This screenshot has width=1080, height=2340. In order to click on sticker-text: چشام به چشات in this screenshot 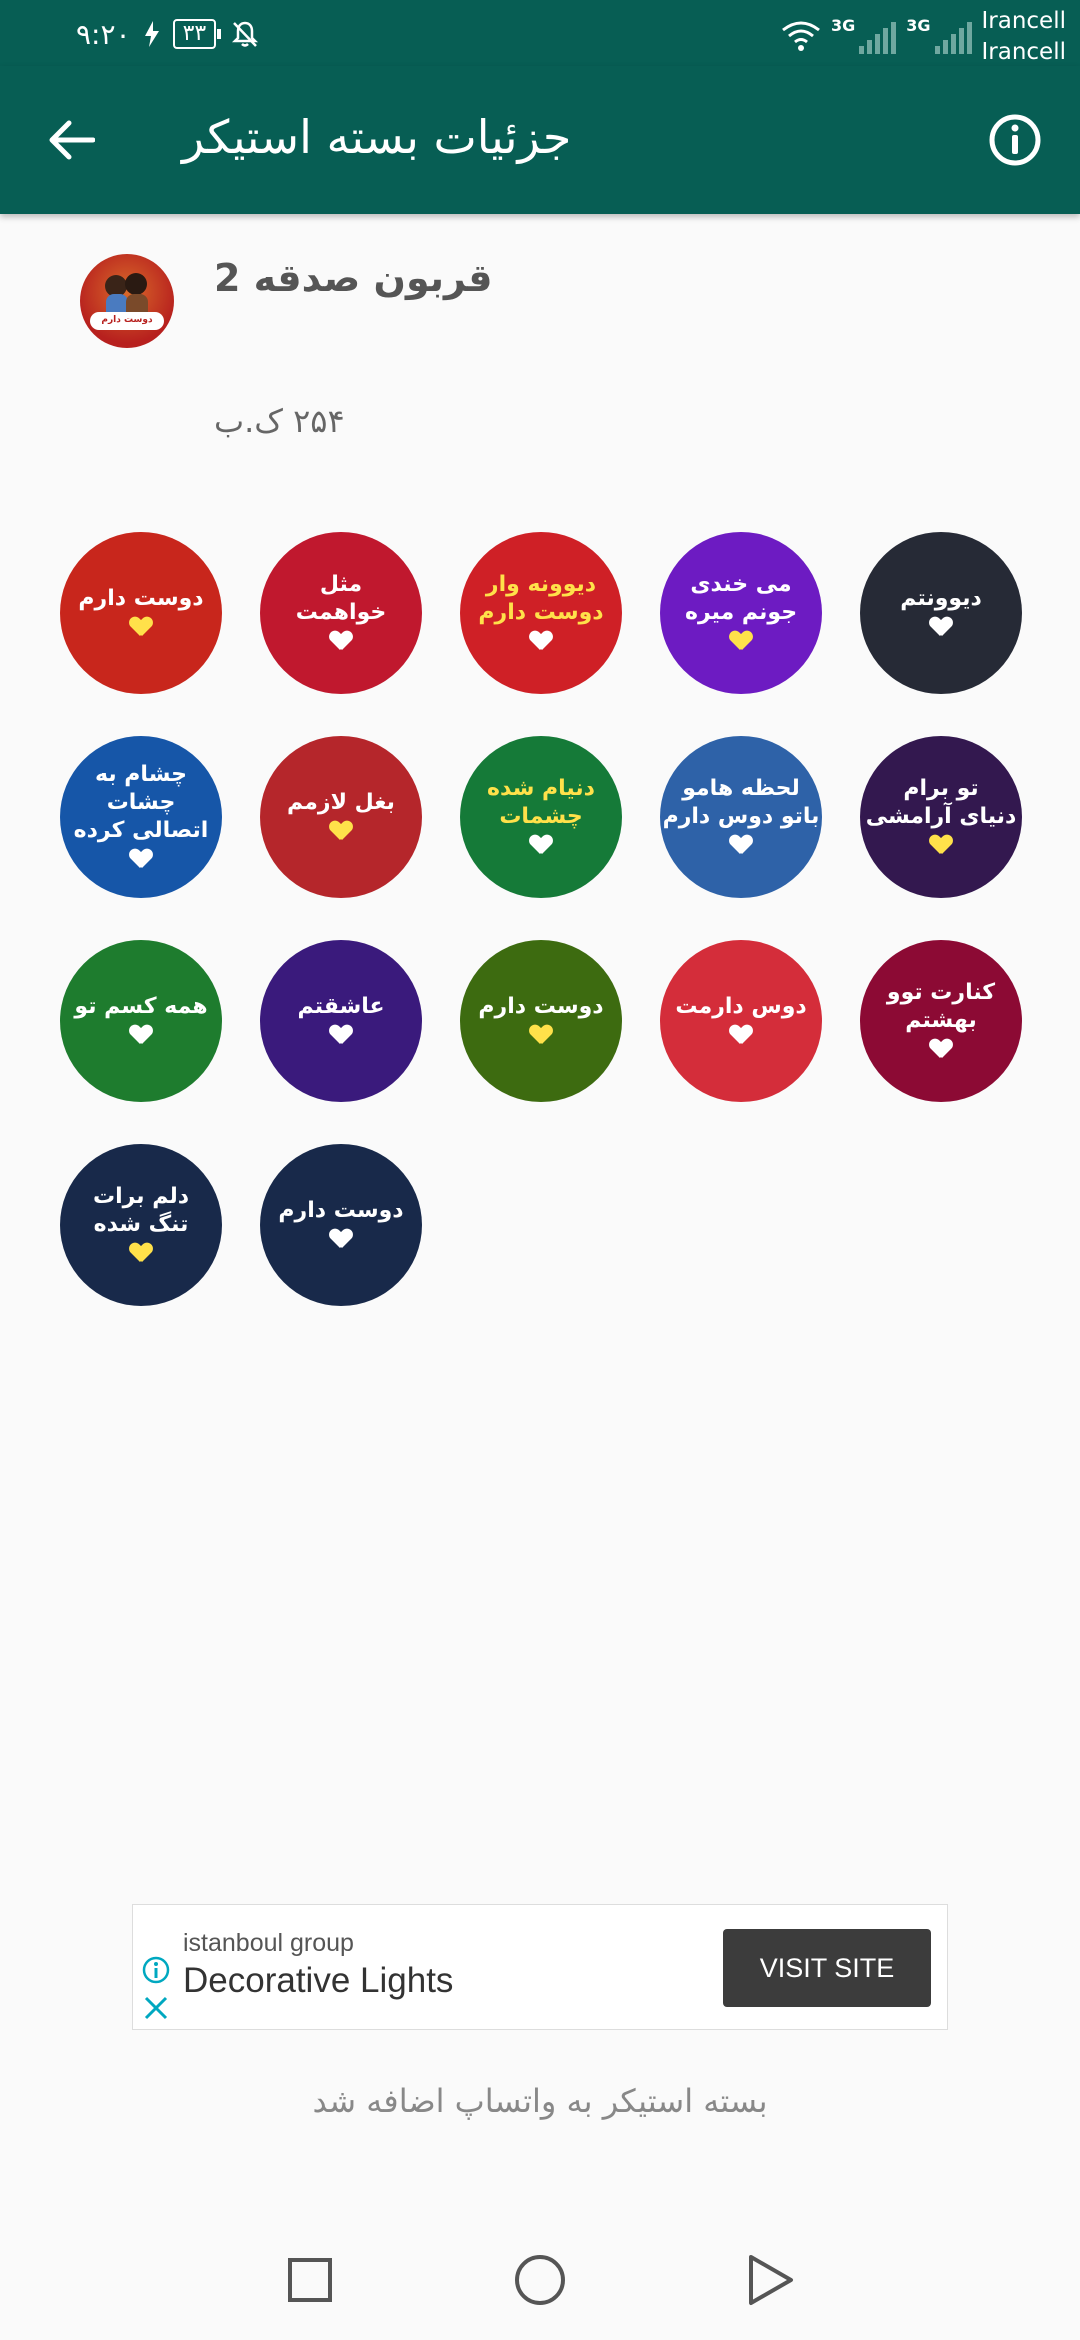, I will do `click(141, 788)`.